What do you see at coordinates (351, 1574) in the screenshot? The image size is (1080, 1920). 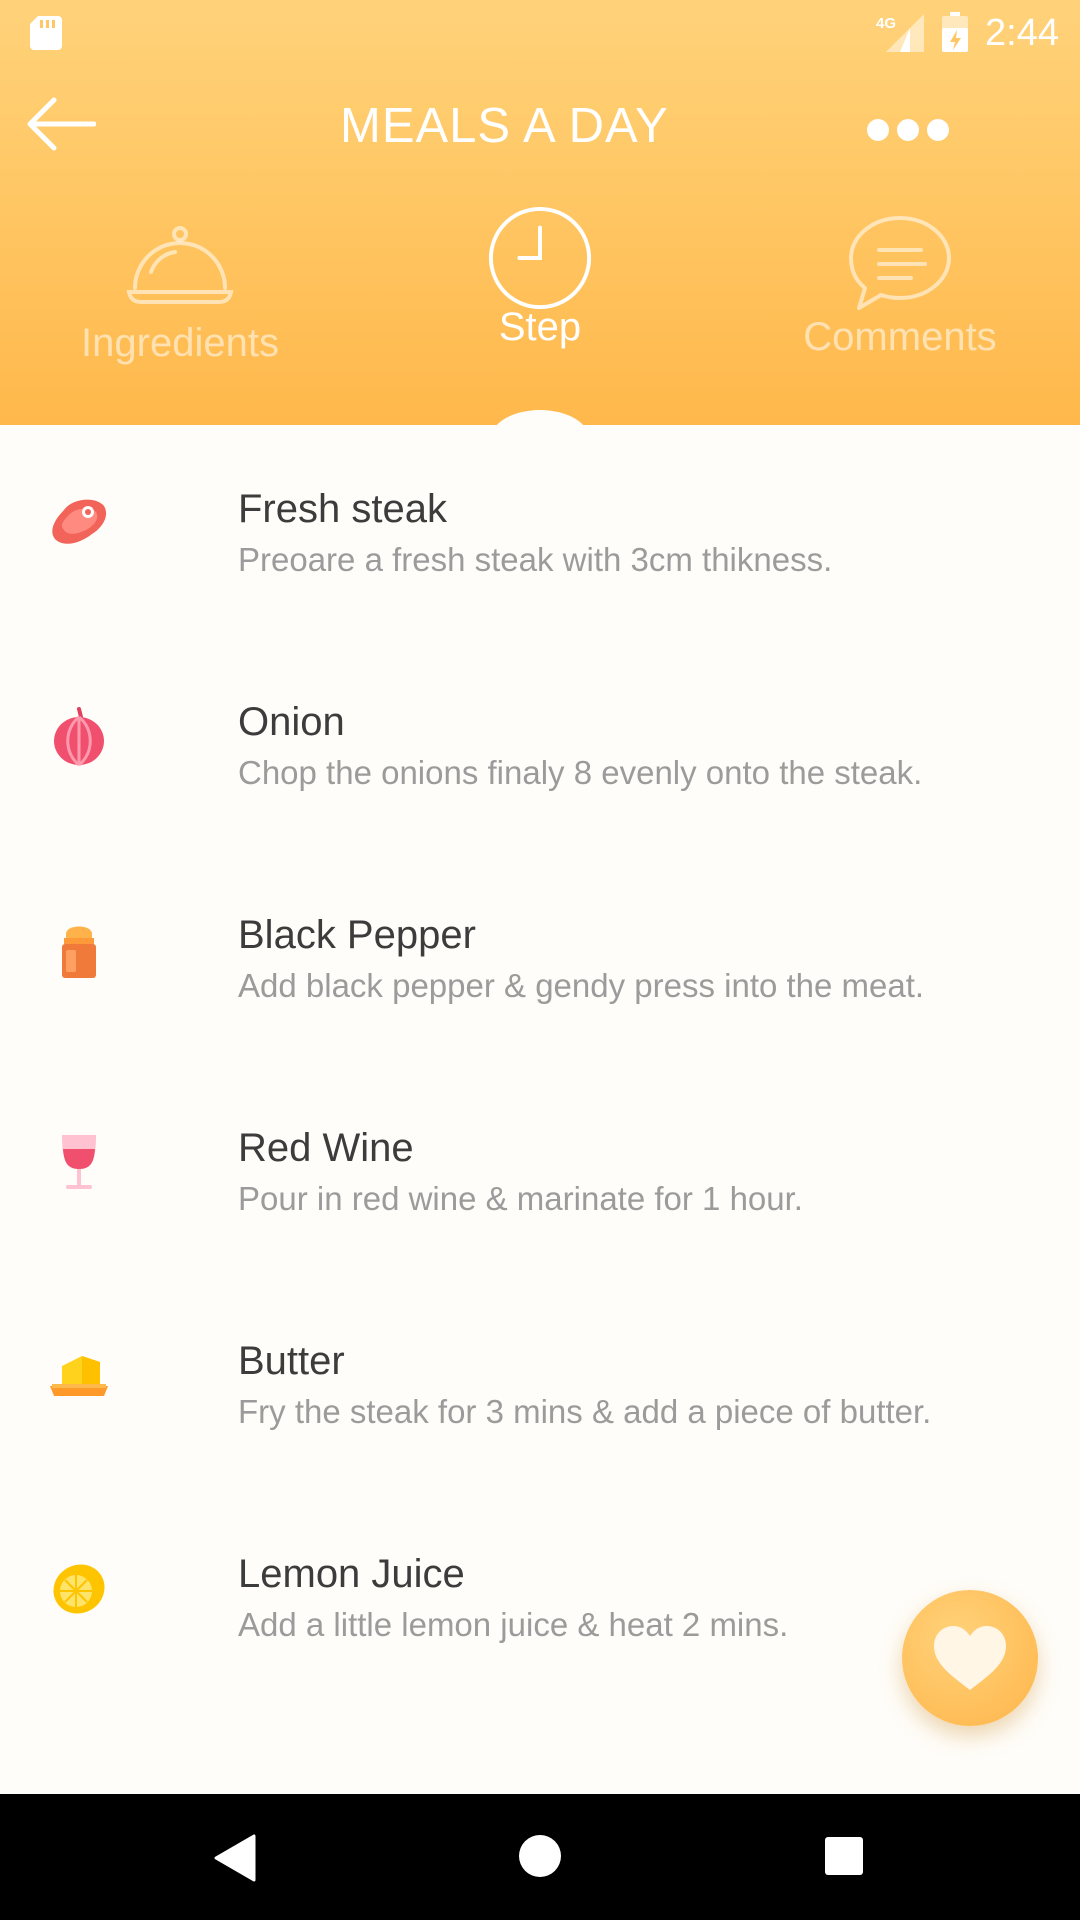 I see `step-title: Lemon Juice` at bounding box center [351, 1574].